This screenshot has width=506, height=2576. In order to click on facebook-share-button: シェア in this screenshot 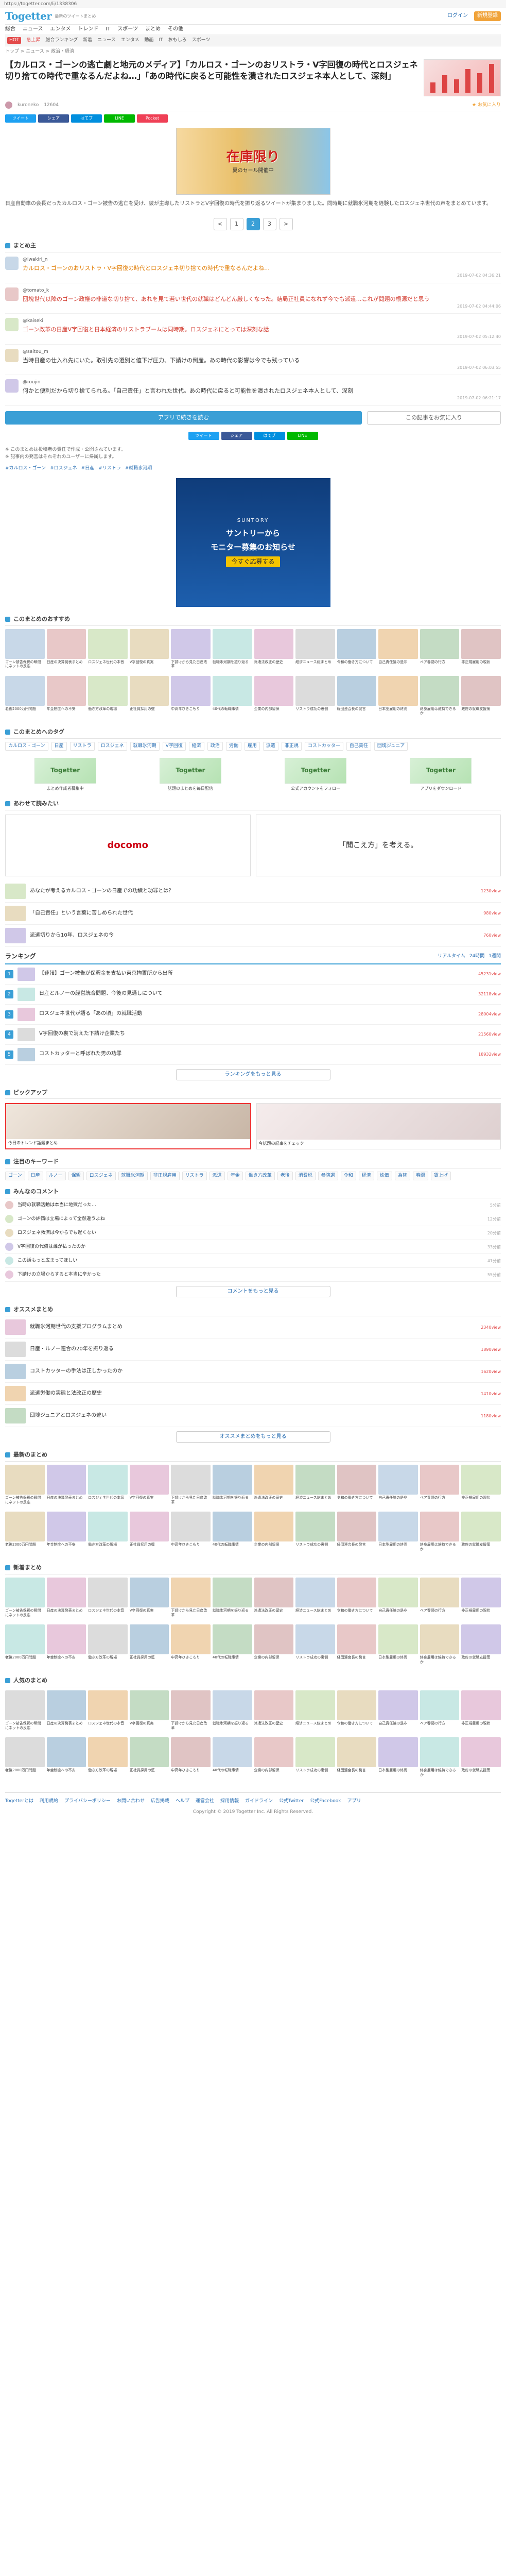, I will do `click(54, 118)`.